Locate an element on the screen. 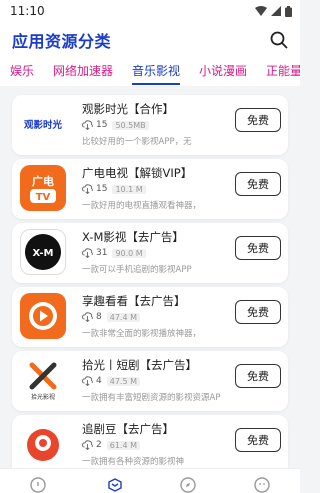 Image resolution: width=320 pixels, height=493 pixels. guangdian-tv-icon: 广电 TV is located at coordinates (43, 188).